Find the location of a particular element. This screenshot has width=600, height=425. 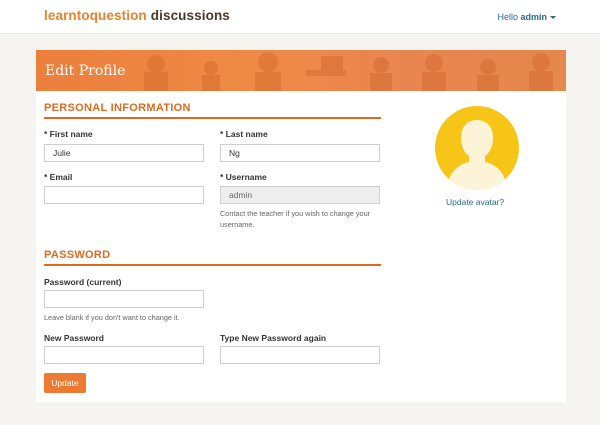

current-password-label: Password (current) is located at coordinates (83, 282).